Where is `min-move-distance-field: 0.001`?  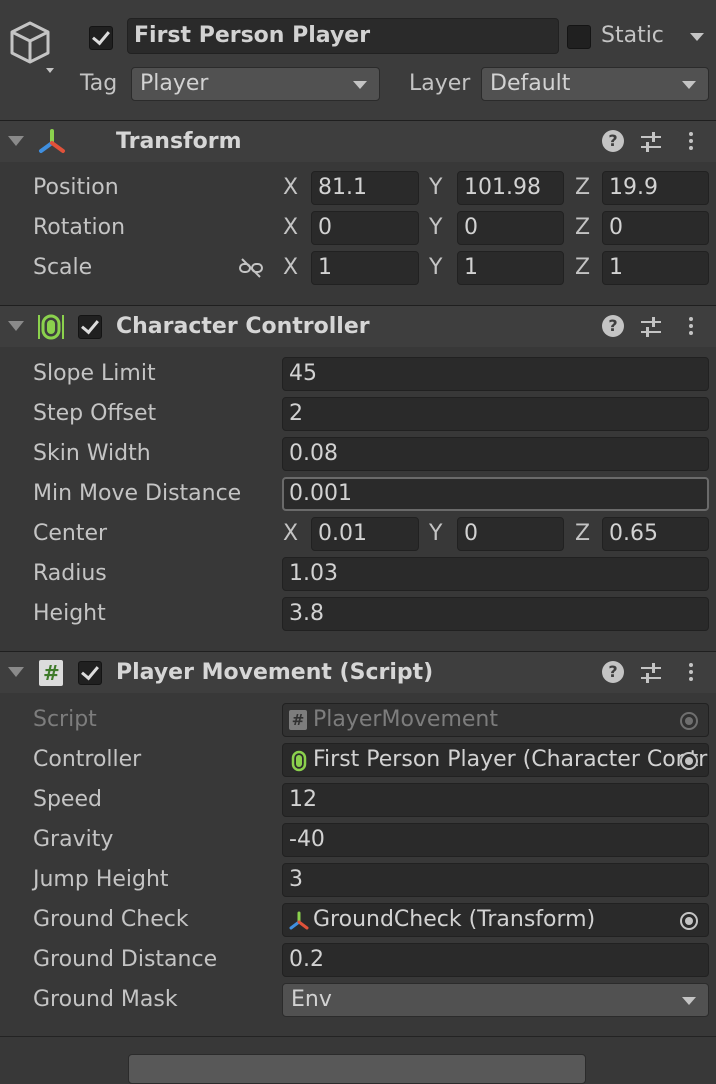 min-move-distance-field: 0.001 is located at coordinates (495, 494).